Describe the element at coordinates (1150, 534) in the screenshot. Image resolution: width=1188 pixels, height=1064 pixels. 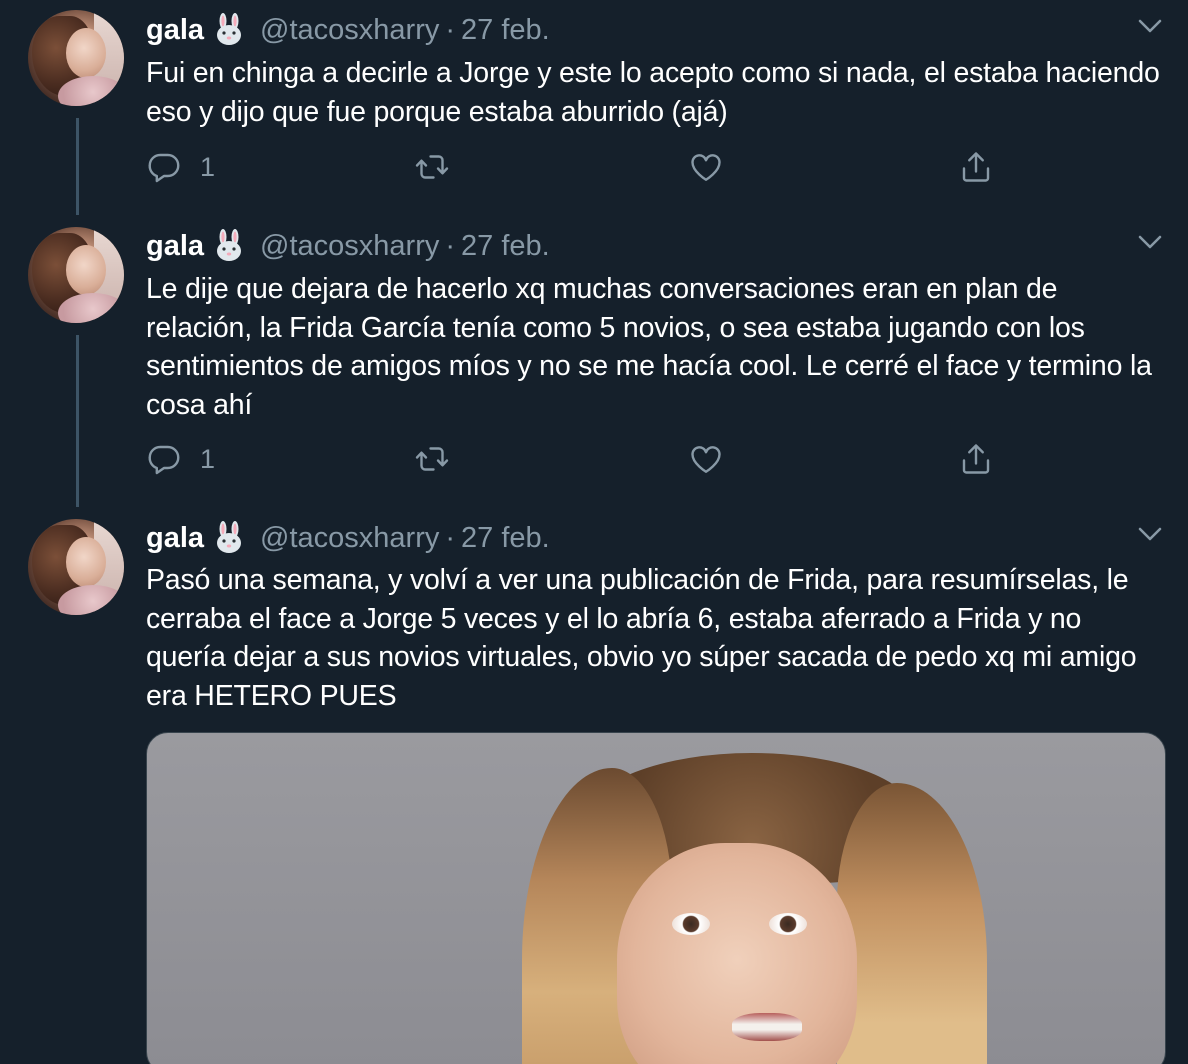
I see `chevron-down-icon` at that location.